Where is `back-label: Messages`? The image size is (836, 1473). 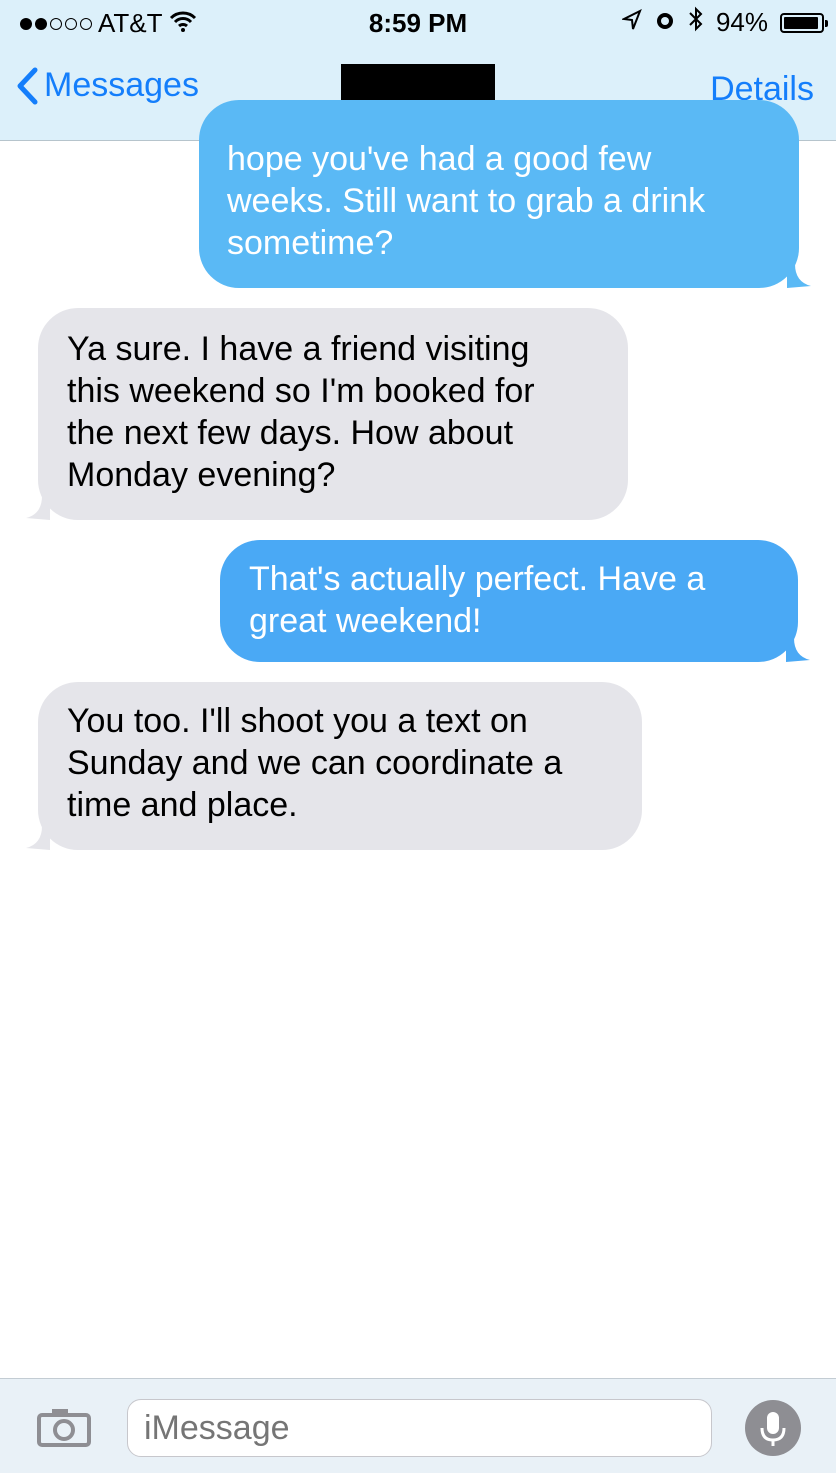
back-label: Messages is located at coordinates (121, 85).